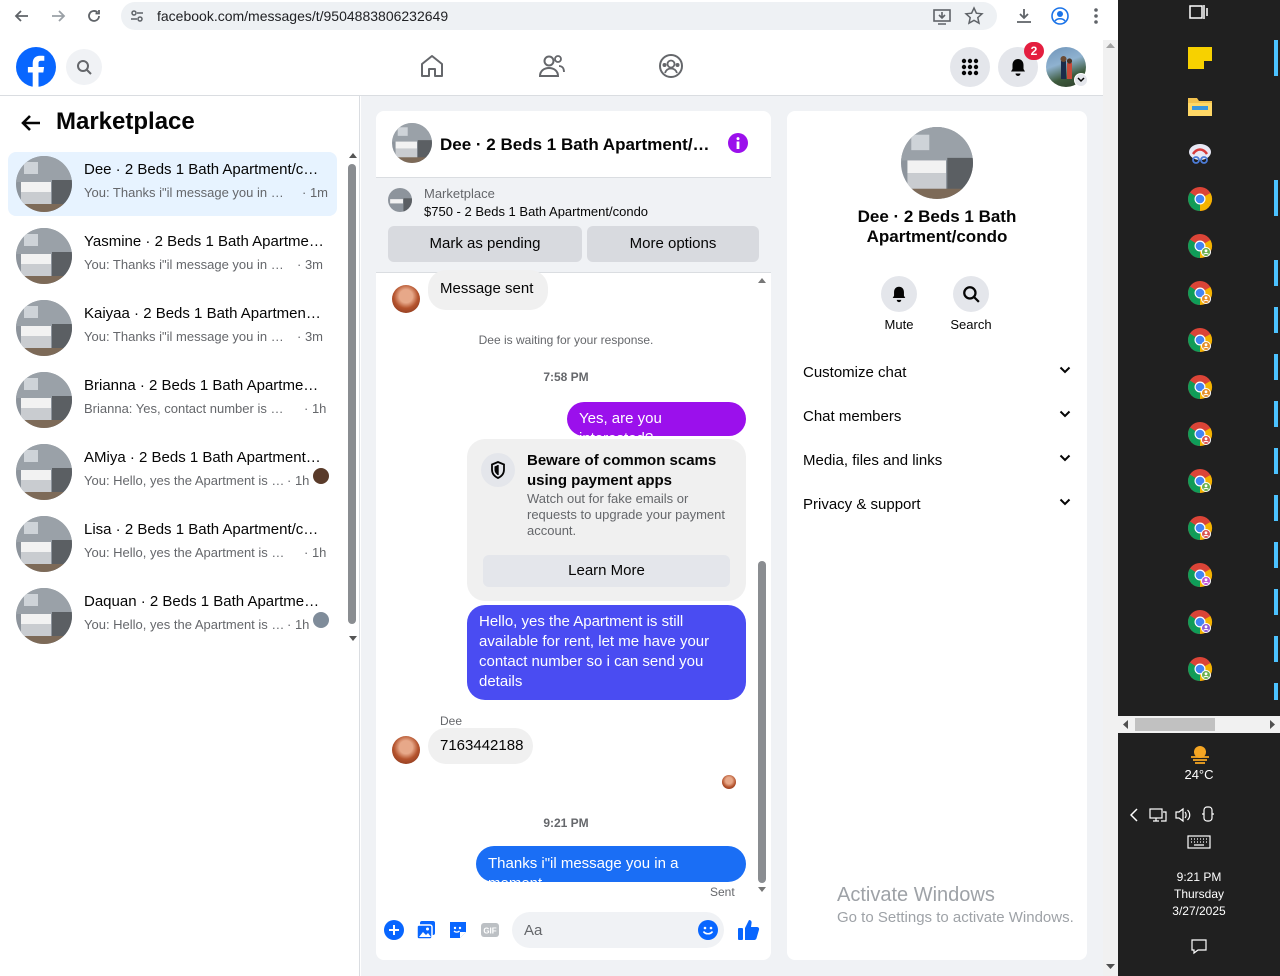  I want to click on downloads-icon, so click(1024, 16).